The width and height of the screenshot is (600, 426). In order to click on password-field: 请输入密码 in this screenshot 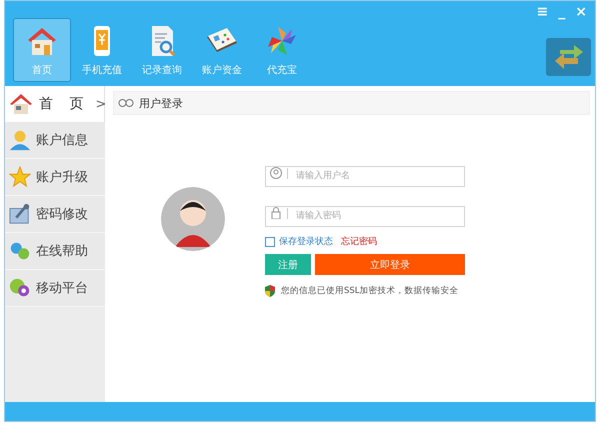, I will do `click(365, 216)`.